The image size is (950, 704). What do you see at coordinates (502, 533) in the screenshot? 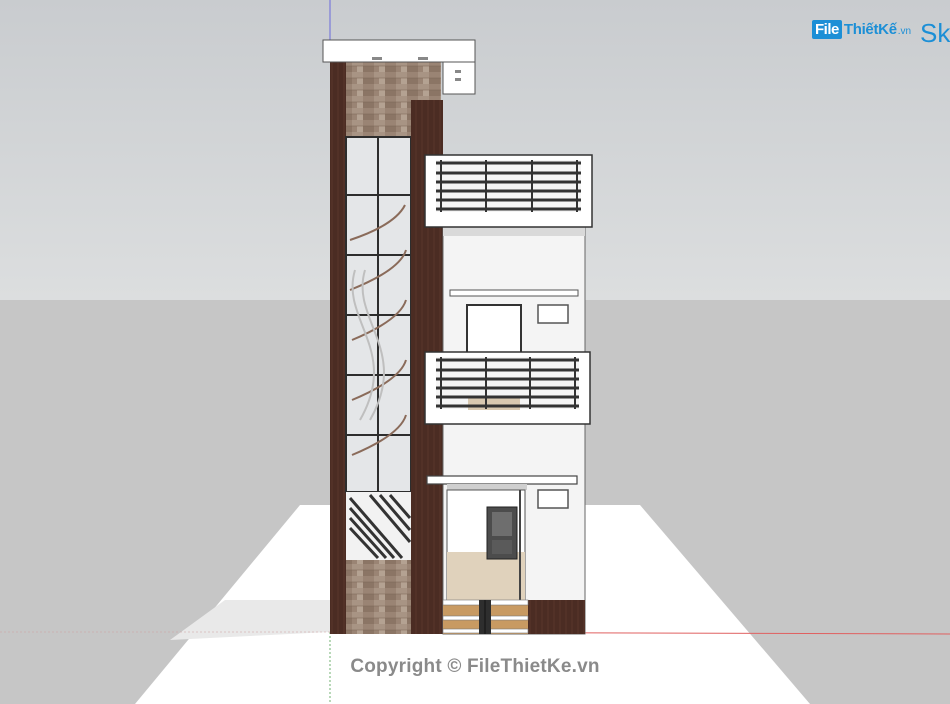
I see `chair` at bounding box center [502, 533].